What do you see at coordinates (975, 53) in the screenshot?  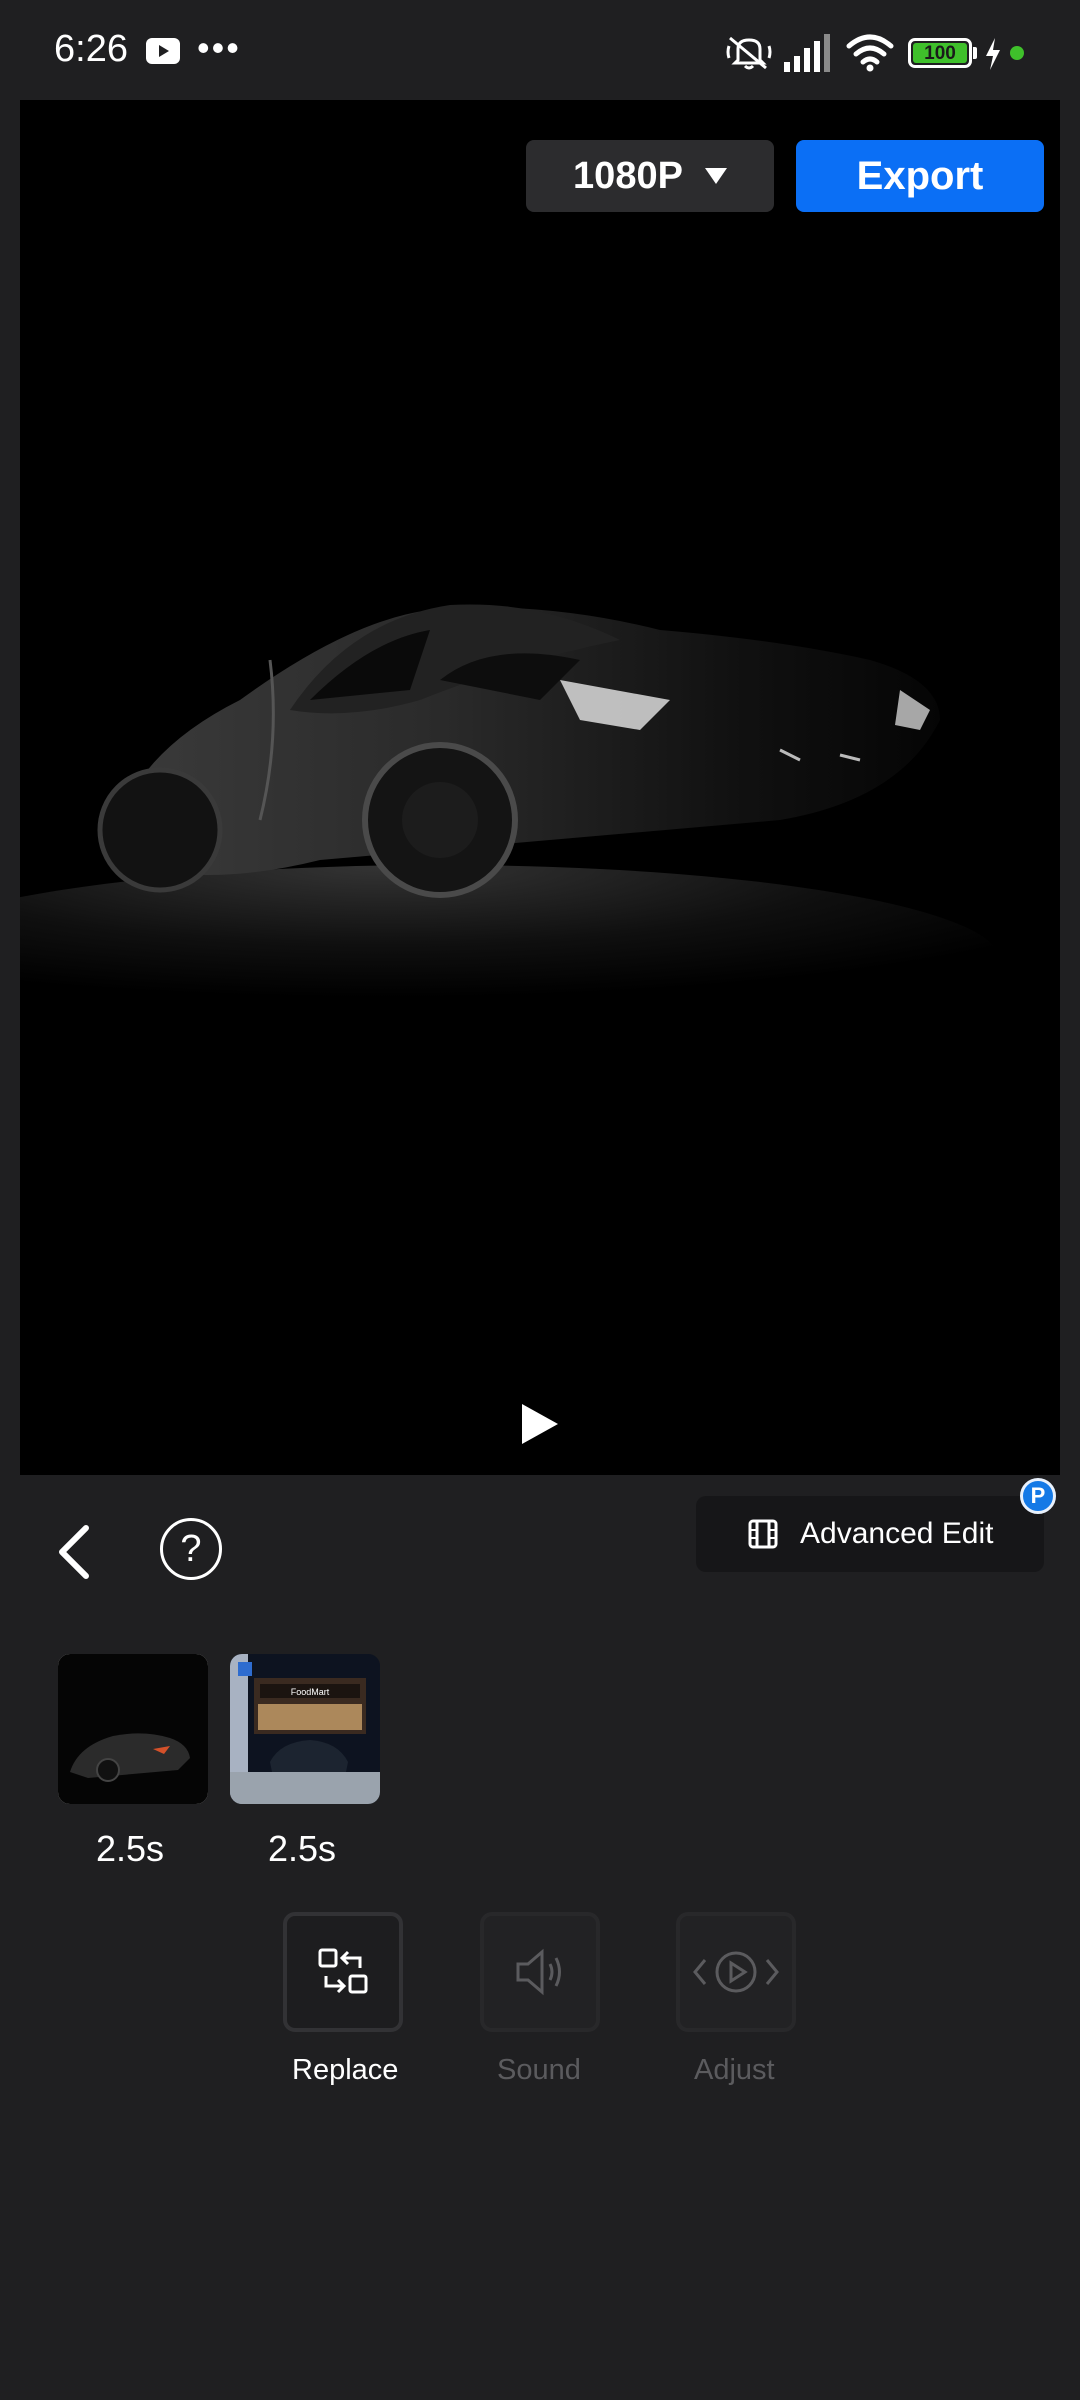 I see `battery-cap` at bounding box center [975, 53].